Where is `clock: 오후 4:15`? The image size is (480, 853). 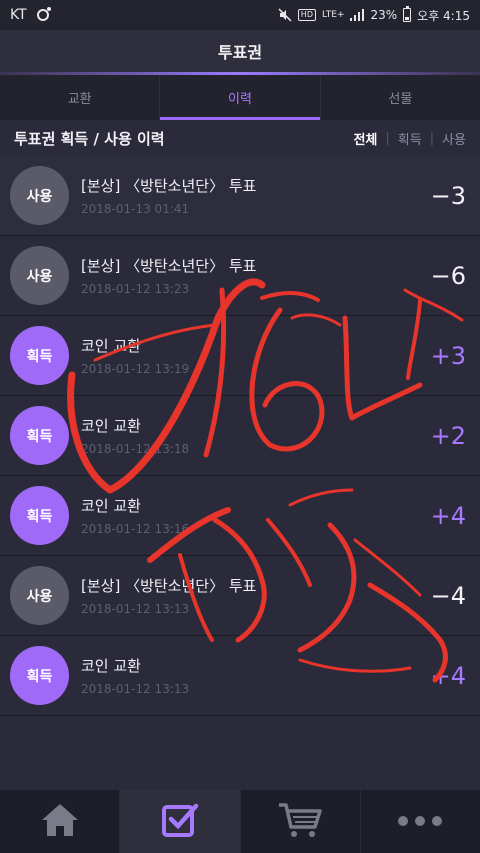 clock: 오후 4:15 is located at coordinates (443, 15).